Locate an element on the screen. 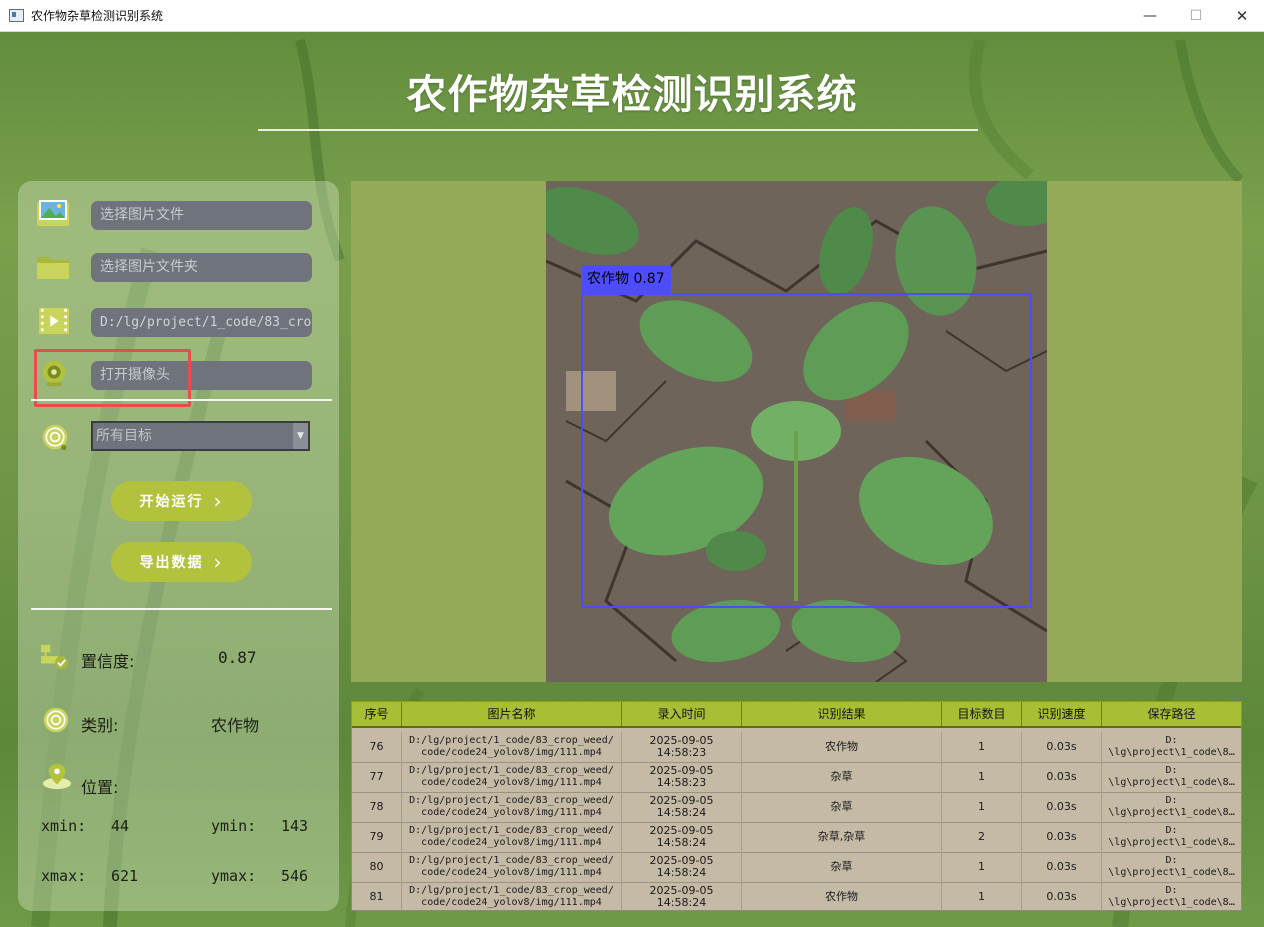 The width and height of the screenshot is (1264, 927). detection-box is located at coordinates (806, 450).